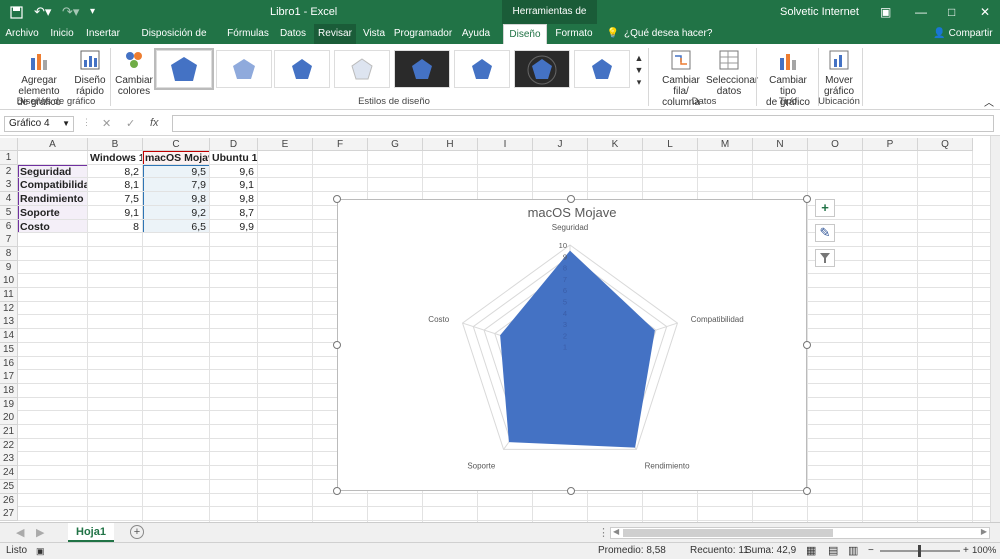  I want to click on next-sheet-icon: ▶, so click(40, 532).